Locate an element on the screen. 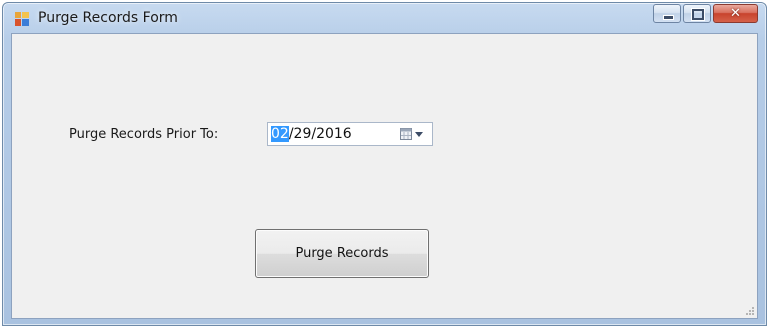 This screenshot has width=769, height=328. purge-date-label: Purge Records Prior To: is located at coordinates (144, 134).